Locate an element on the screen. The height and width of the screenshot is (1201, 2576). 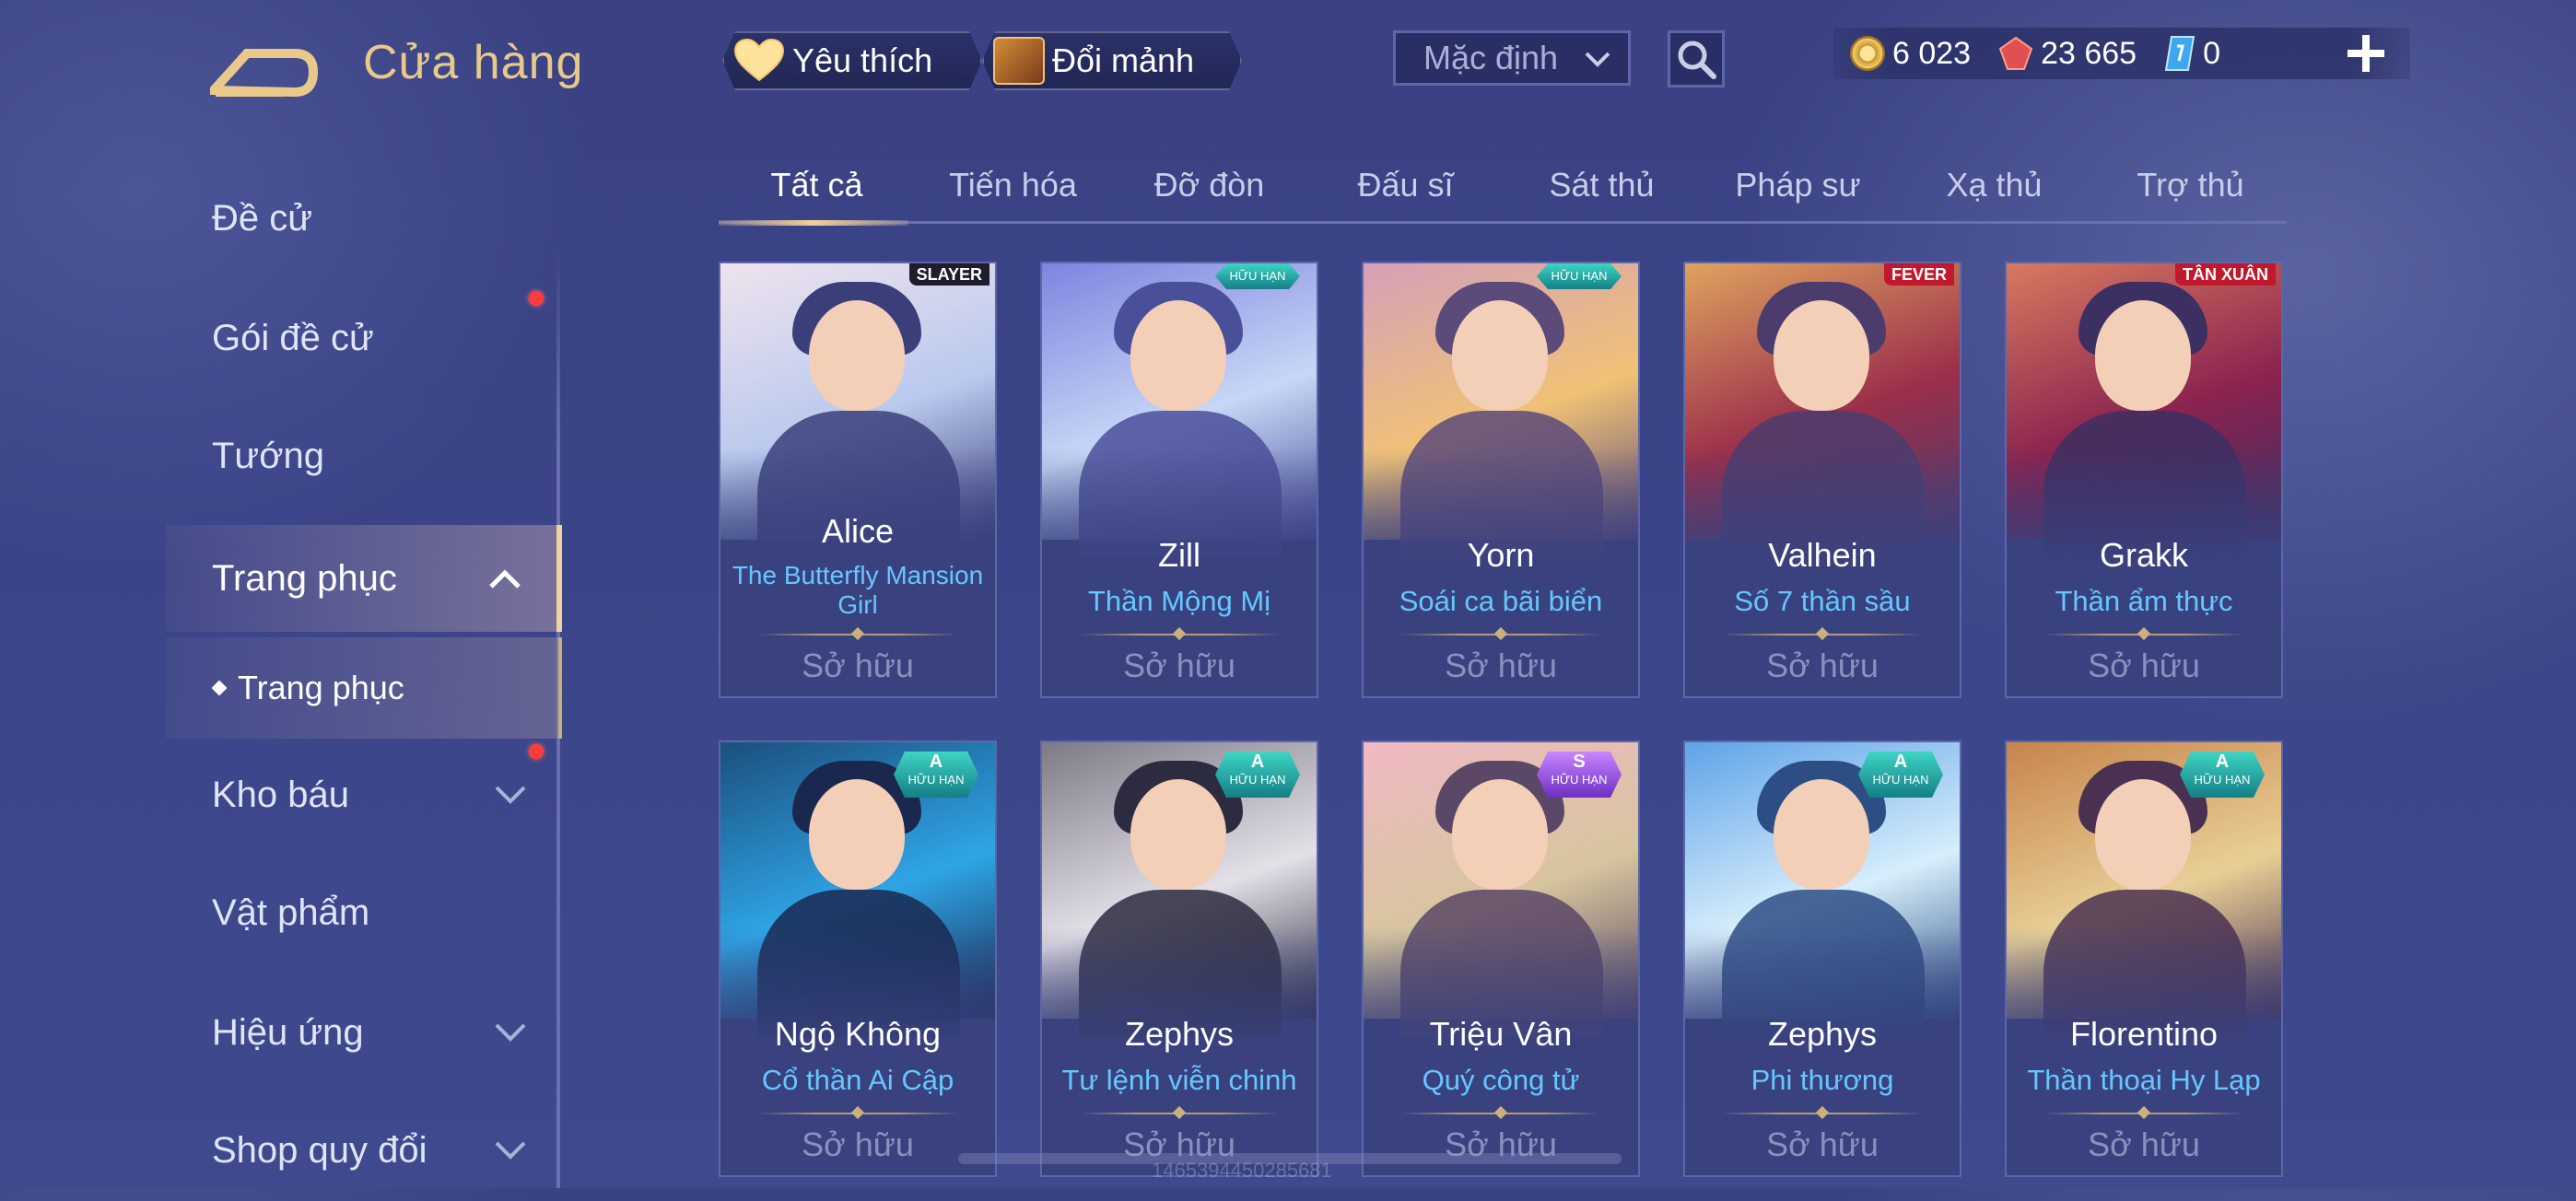
currency-bar: 6 023 23 665 0 is located at coordinates (2121, 53).